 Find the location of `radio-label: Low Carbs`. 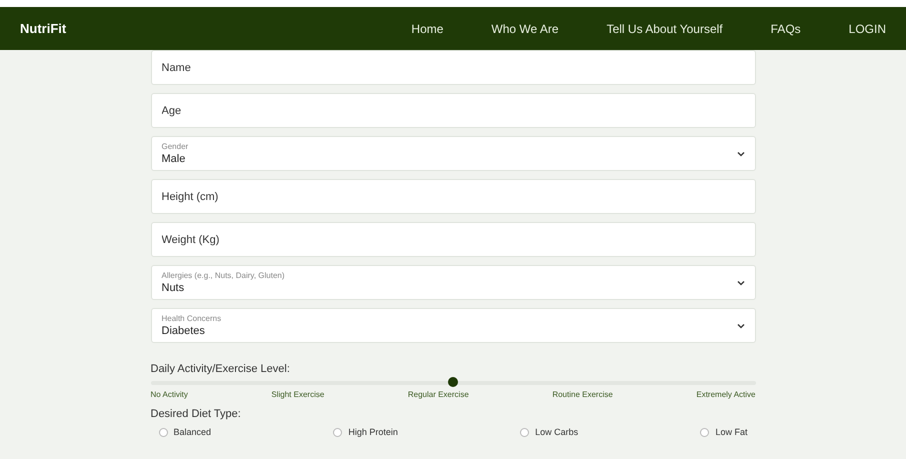

radio-label: Low Carbs is located at coordinates (556, 432).